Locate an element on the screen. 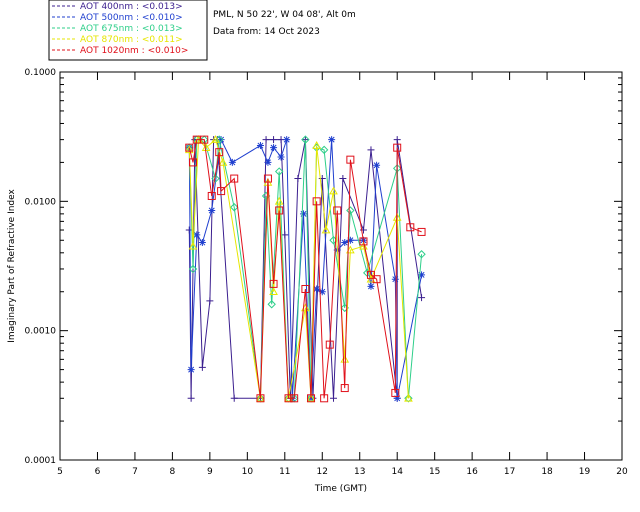  legend-label: AOT 675nm : <0.013> is located at coordinates (131, 29).